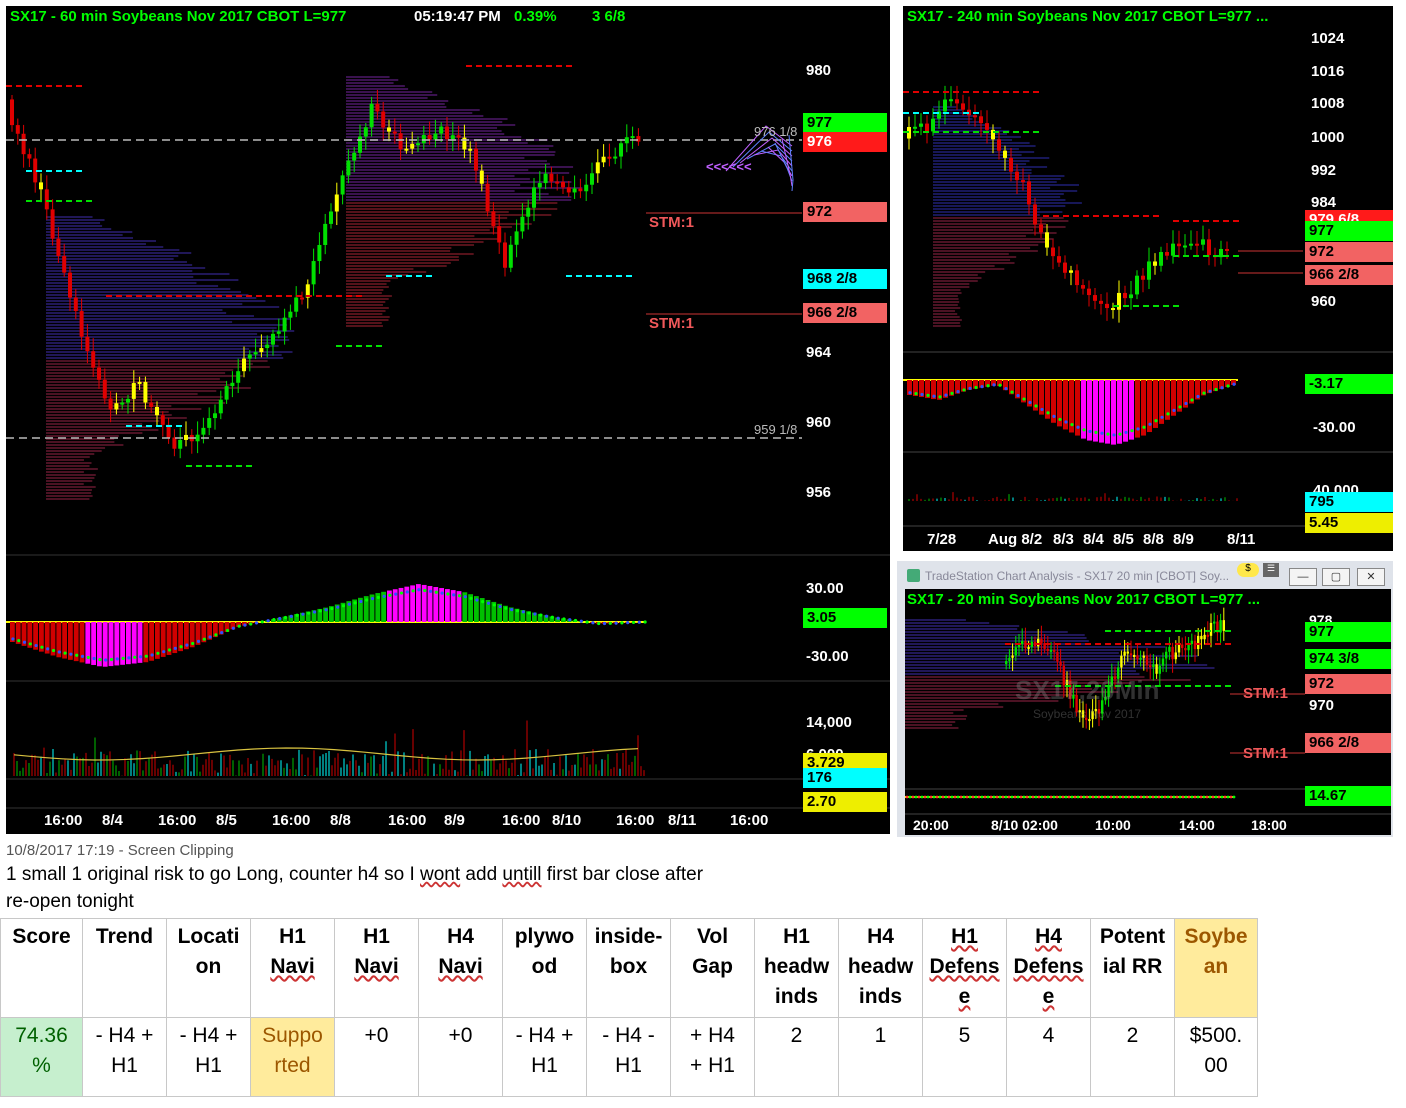 The height and width of the screenshot is (1108, 1406). What do you see at coordinates (1349, 275) in the screenshot?
I see `price-tag: 966 2/8` at bounding box center [1349, 275].